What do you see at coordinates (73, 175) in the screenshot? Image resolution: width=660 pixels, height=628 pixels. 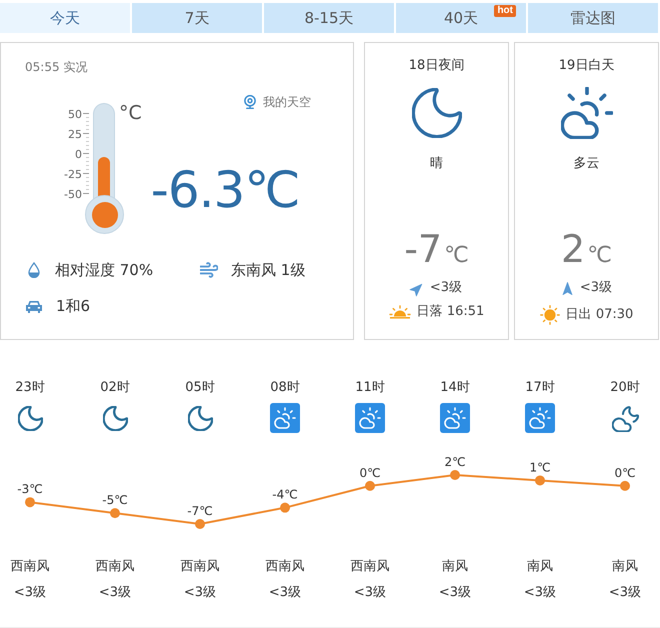 I see `scale-label: -25` at bounding box center [73, 175].